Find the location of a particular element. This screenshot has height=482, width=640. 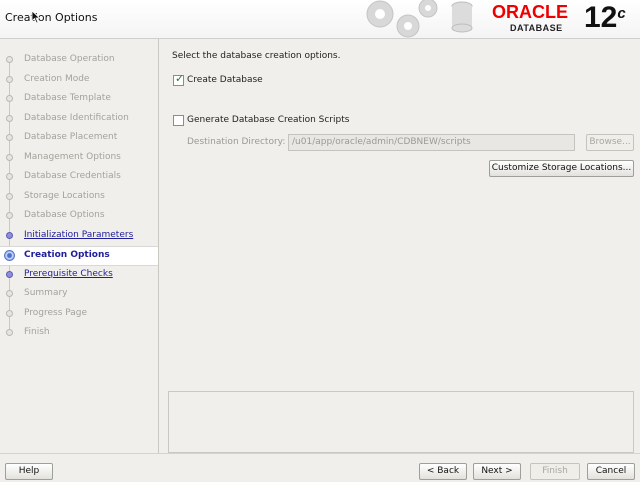

create-database-checkbox: ✓ is located at coordinates (179, 79).